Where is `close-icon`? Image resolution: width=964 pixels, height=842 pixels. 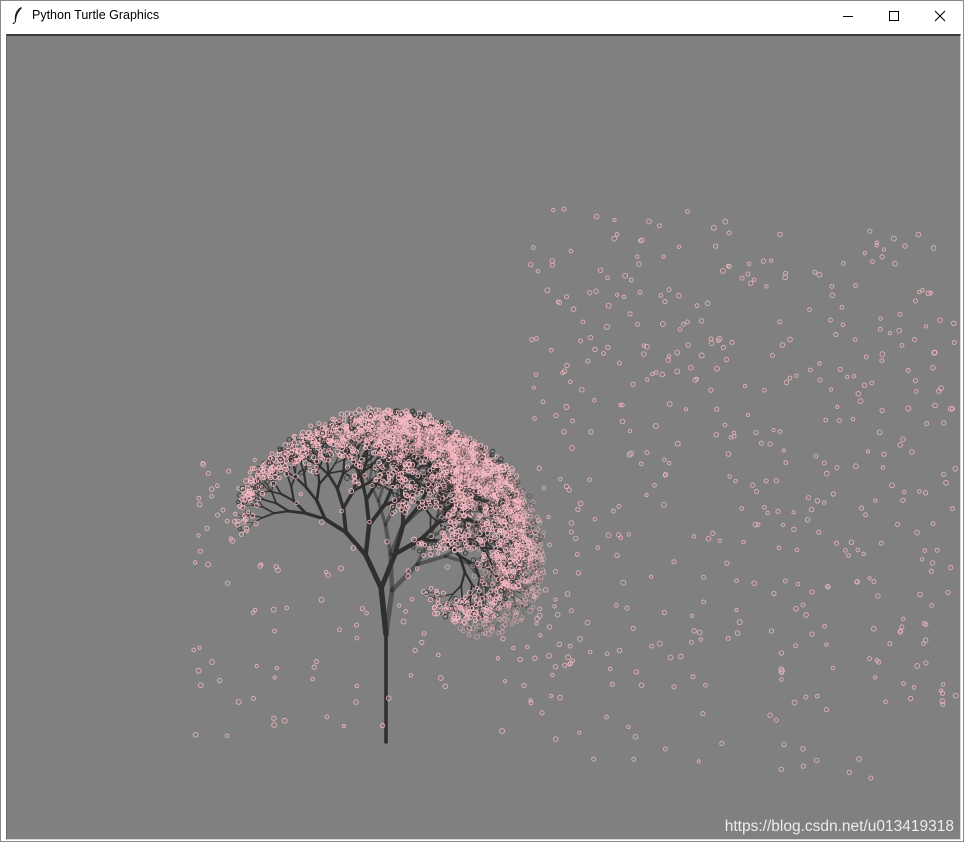 close-icon is located at coordinates (940, 15).